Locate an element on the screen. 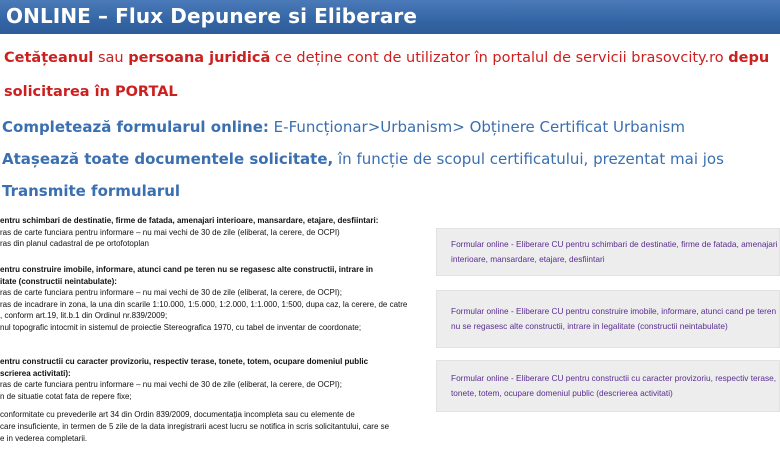 The image size is (780, 470). requirement-header-cont: scrierea activitati): is located at coordinates (35, 373).